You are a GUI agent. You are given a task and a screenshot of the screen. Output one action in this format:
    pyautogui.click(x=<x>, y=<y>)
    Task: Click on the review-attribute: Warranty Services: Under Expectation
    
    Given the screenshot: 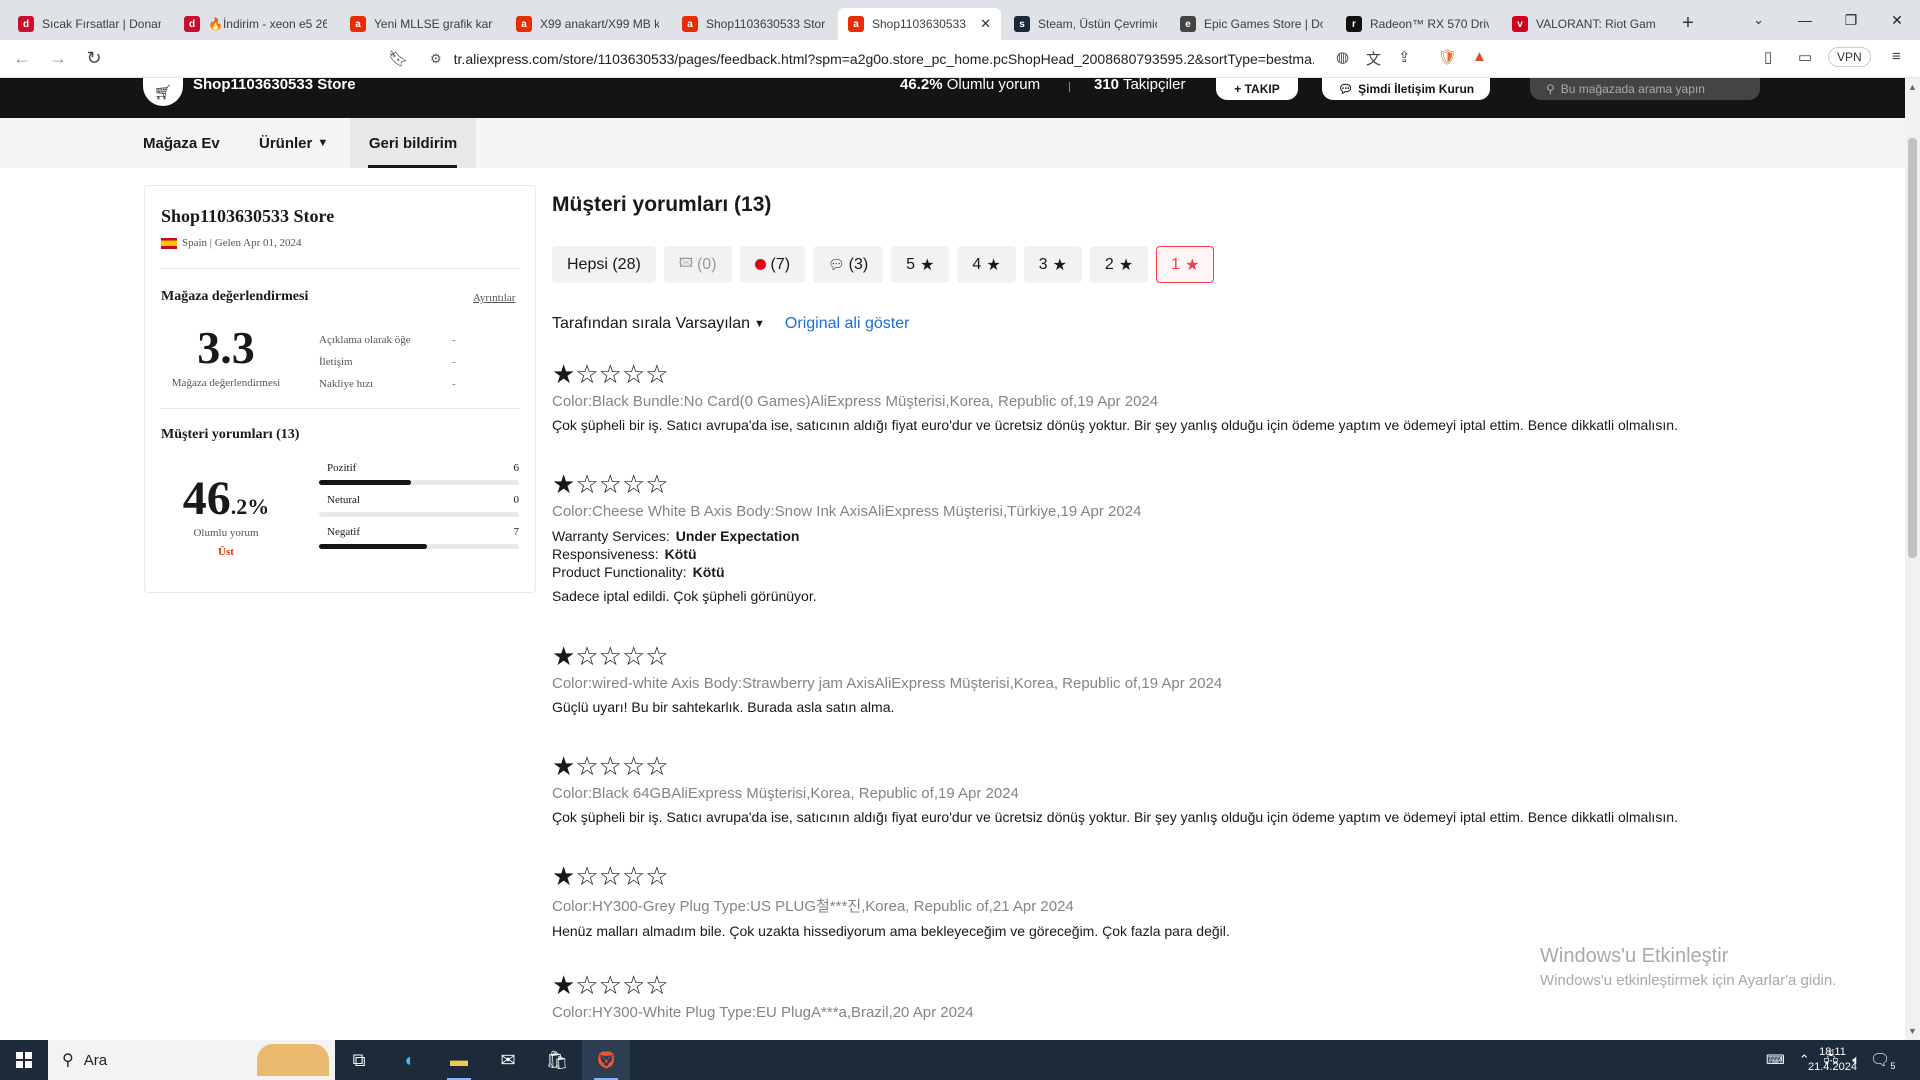 What is the action you would take?
    pyautogui.click(x=1222, y=536)
    